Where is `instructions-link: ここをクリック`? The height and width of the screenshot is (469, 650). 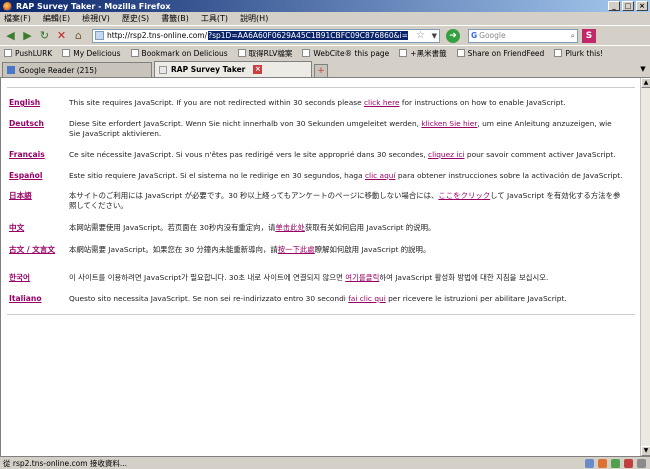
instructions-link: ここをクリック is located at coordinates (464, 195).